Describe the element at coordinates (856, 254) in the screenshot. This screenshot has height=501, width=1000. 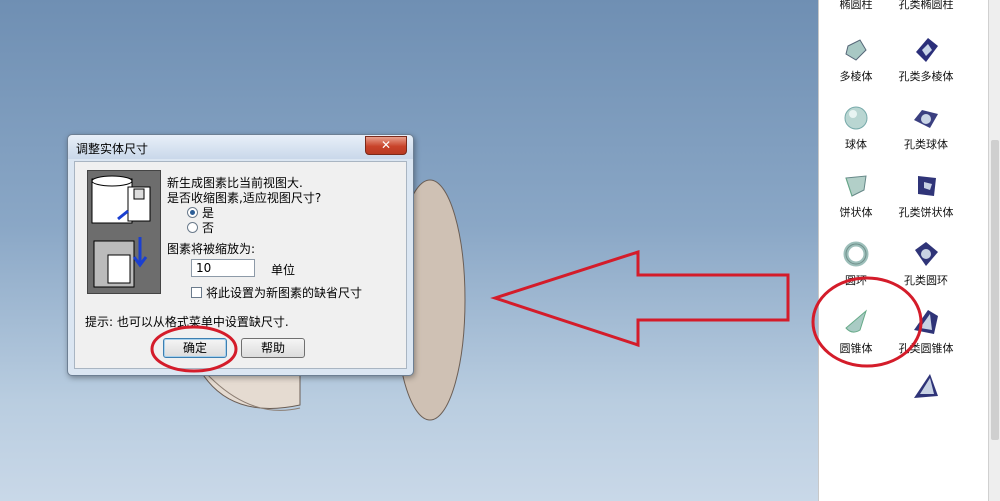
I see `torus-icon` at that location.